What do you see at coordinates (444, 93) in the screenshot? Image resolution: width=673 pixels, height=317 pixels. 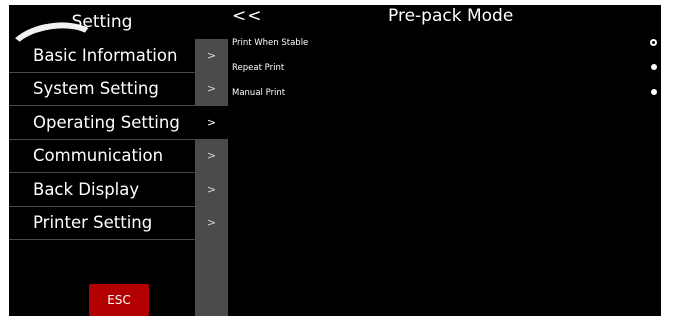 I see `option-manual-print: Manual Print` at bounding box center [444, 93].